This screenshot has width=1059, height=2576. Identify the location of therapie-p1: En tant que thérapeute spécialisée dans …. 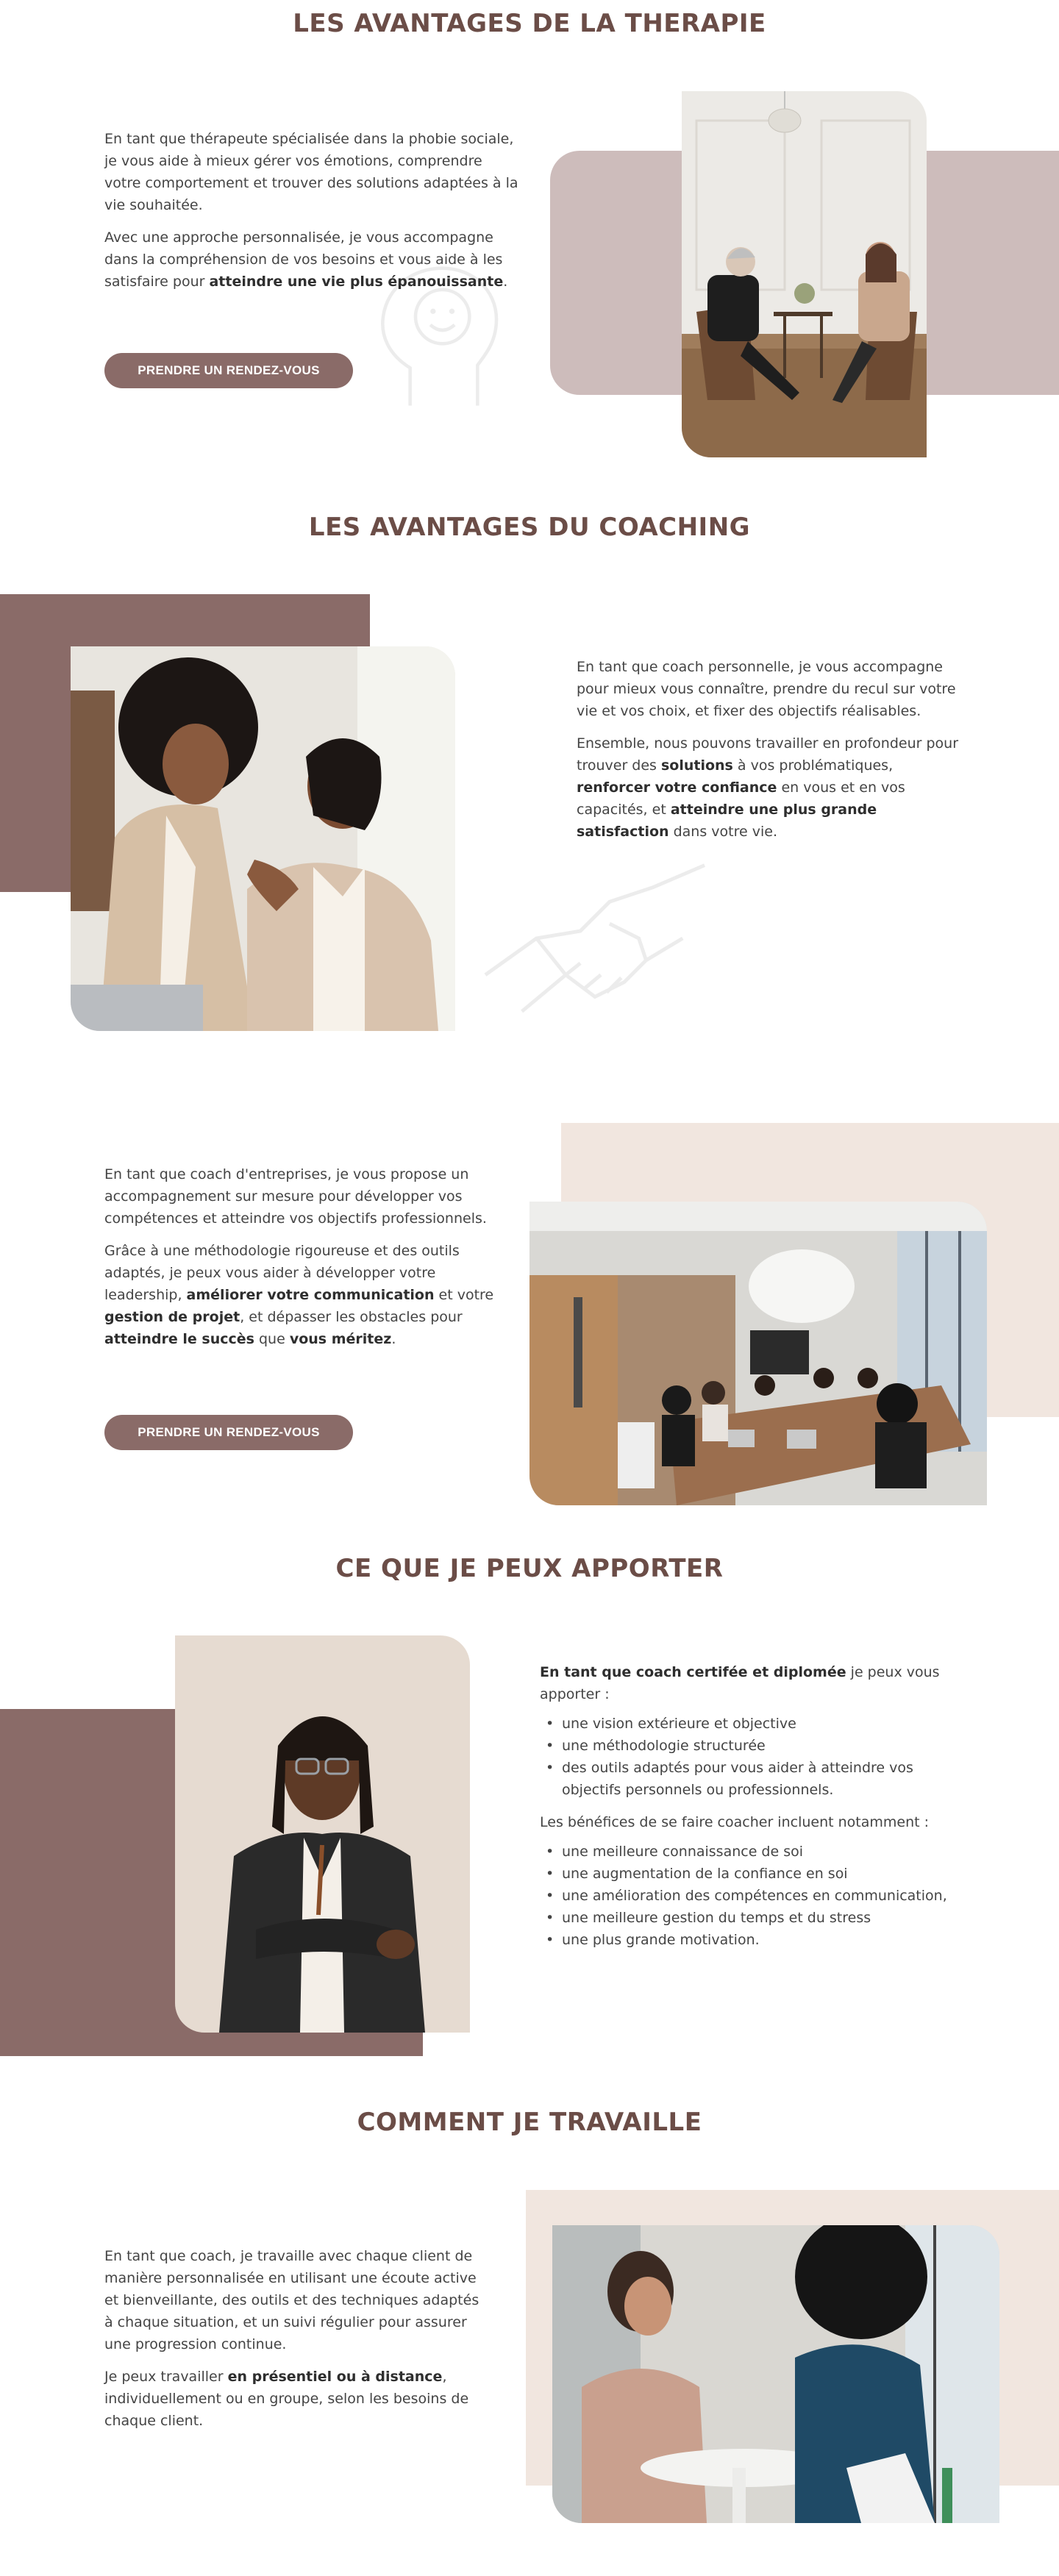
(311, 172).